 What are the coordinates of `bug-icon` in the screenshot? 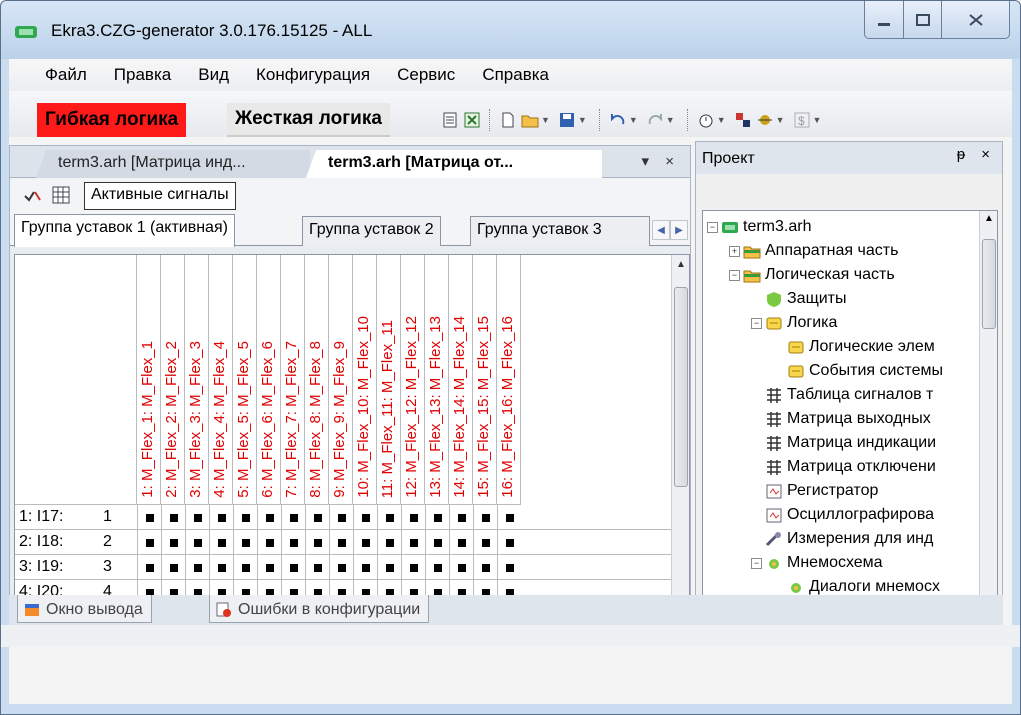 It's located at (765, 120).